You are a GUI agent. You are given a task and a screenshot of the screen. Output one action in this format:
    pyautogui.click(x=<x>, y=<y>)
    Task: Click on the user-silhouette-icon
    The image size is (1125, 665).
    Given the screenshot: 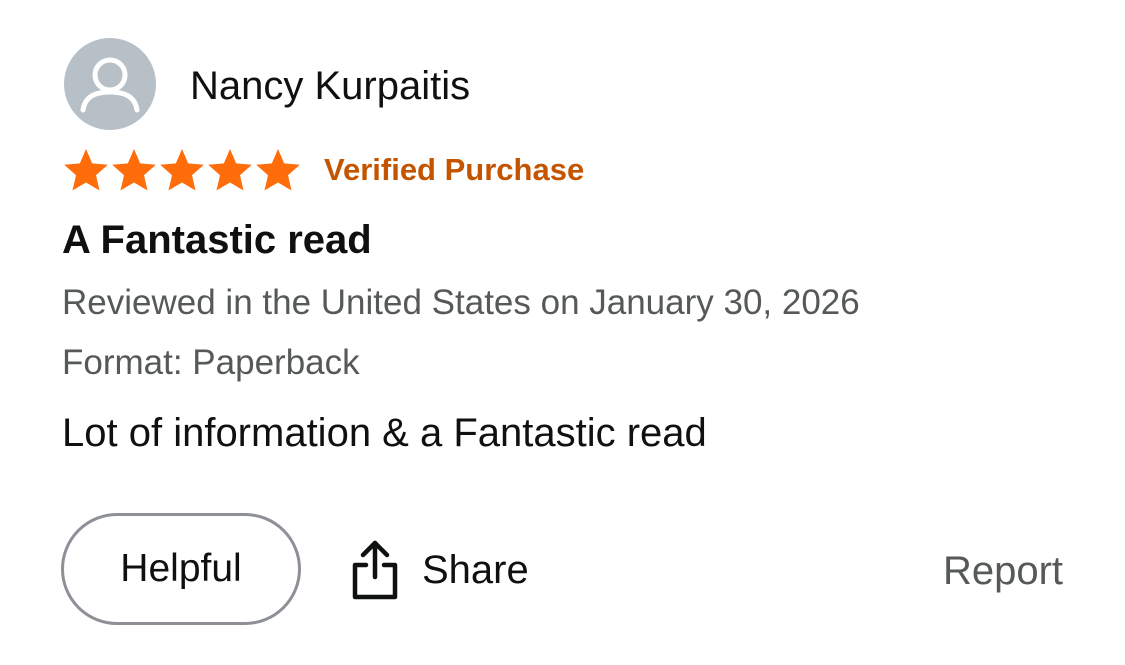 What is the action you would take?
    pyautogui.click(x=110, y=85)
    